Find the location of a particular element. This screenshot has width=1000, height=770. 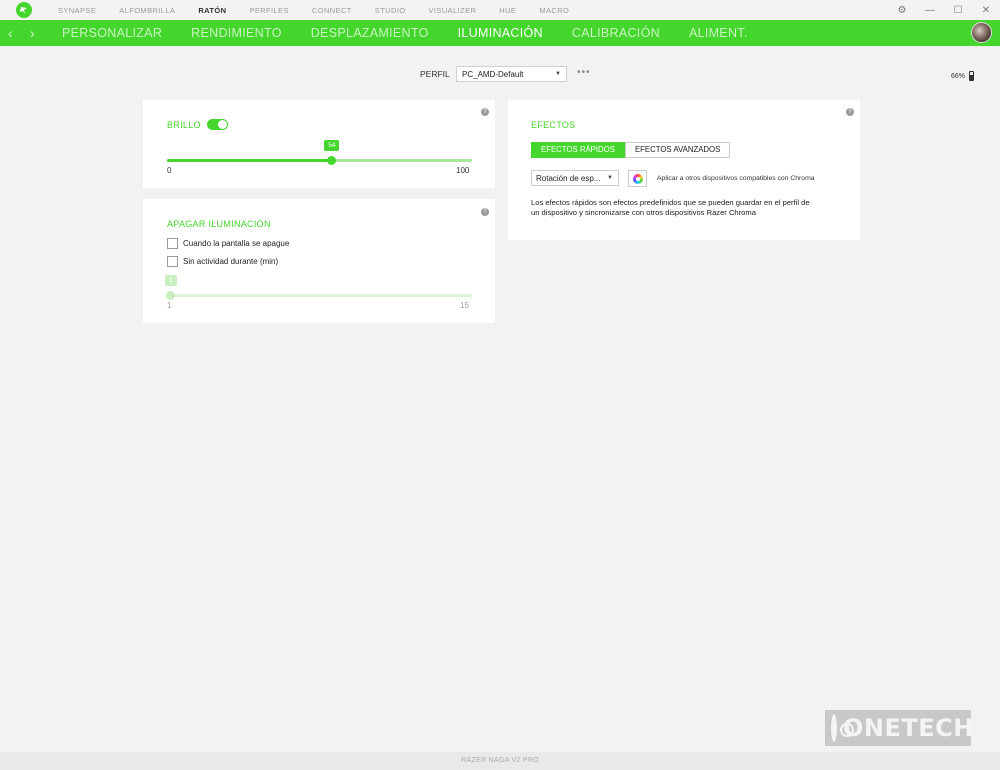

forward-arrow-icon: › is located at coordinates (37, 33).